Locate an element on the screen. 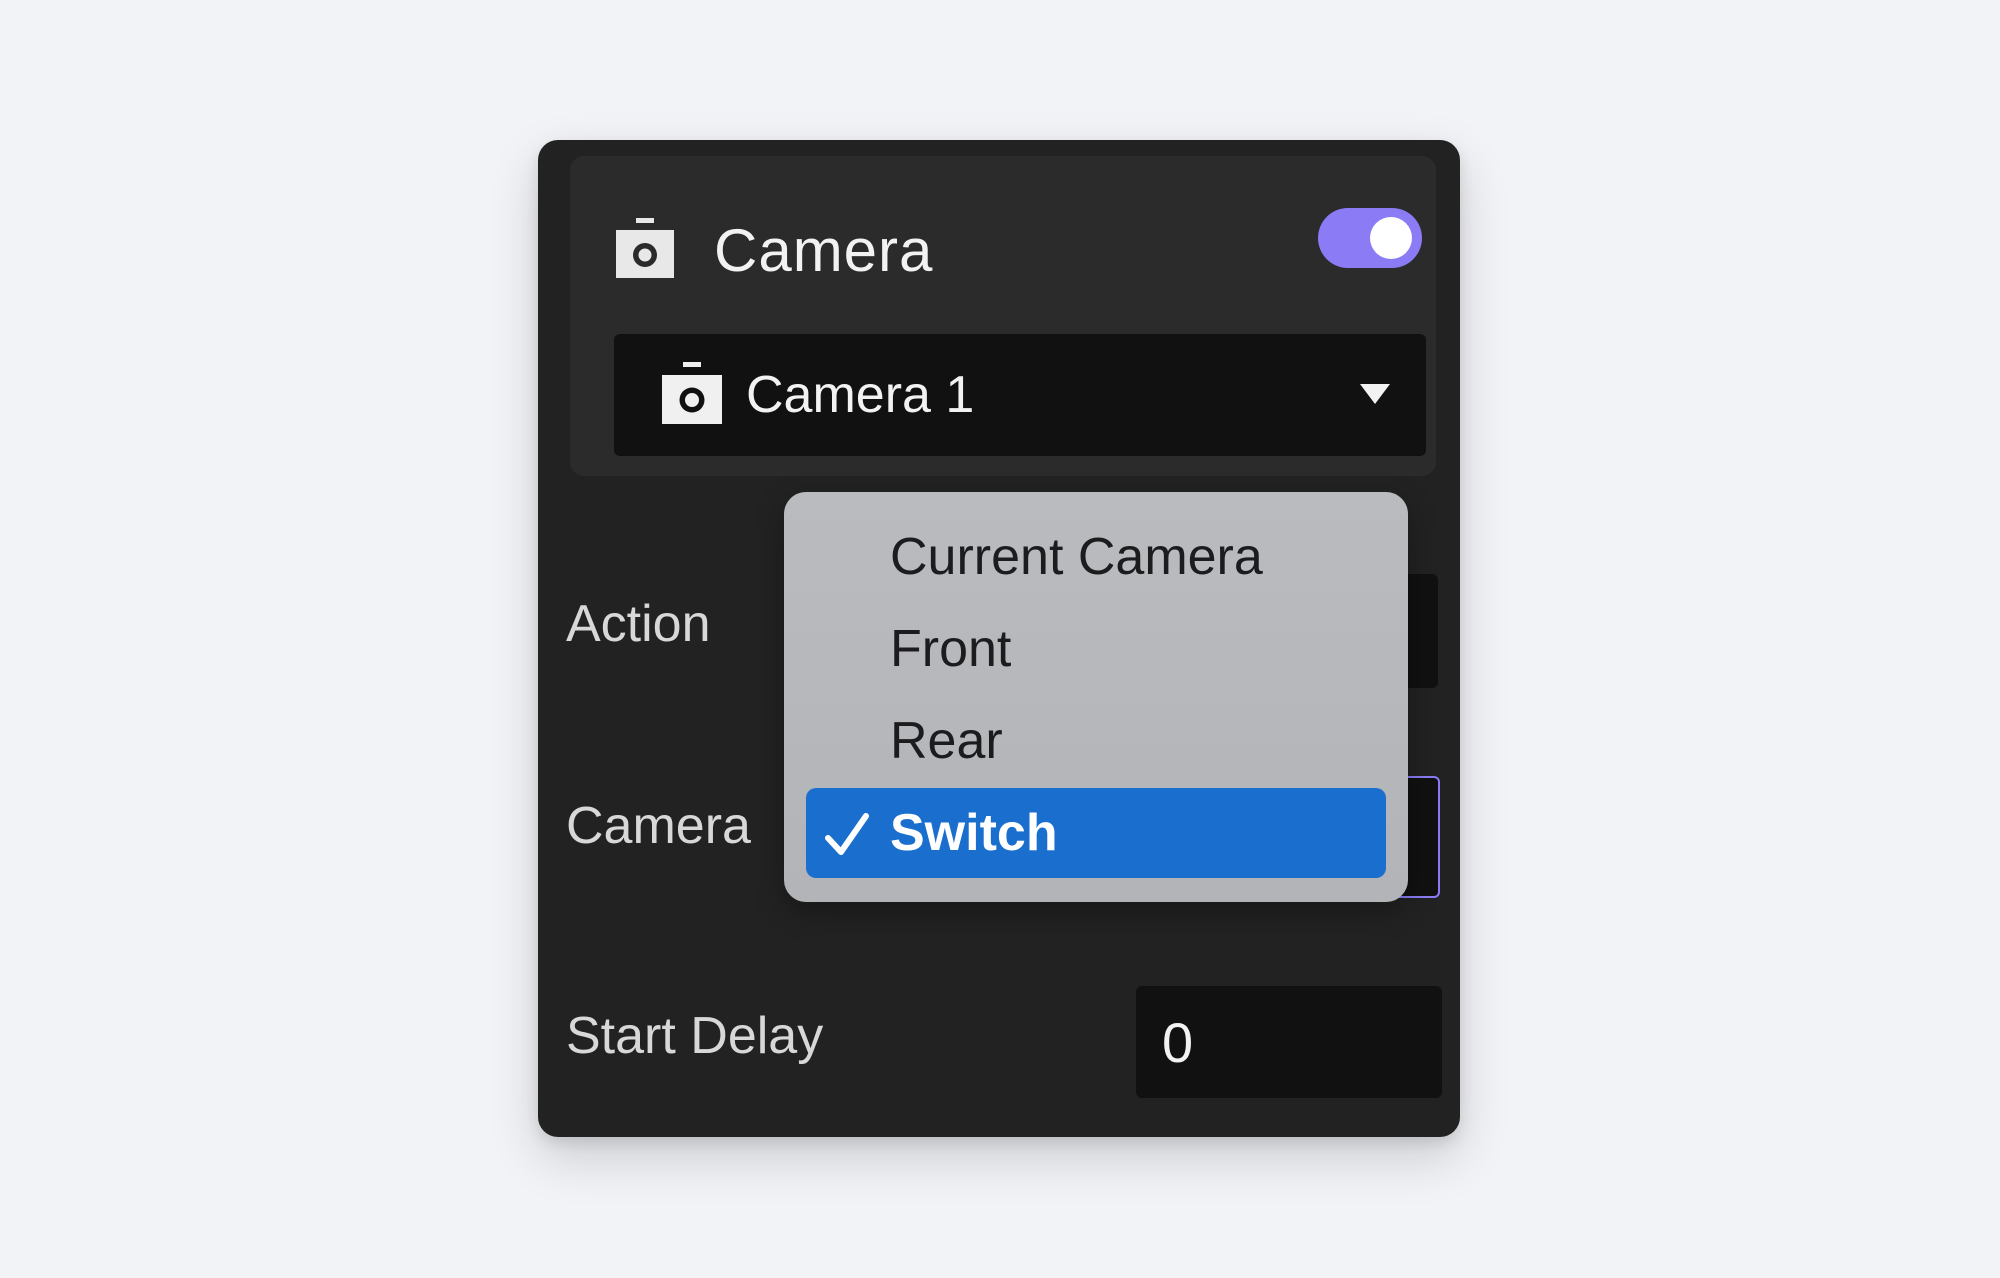 Image resolution: width=2000 pixels, height=1278 pixels. section-title: Camera is located at coordinates (824, 250).